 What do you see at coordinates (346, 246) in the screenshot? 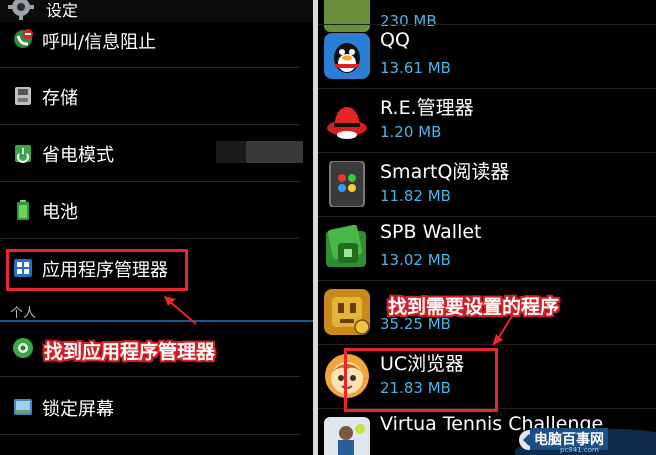
I see `wallet-icon` at bounding box center [346, 246].